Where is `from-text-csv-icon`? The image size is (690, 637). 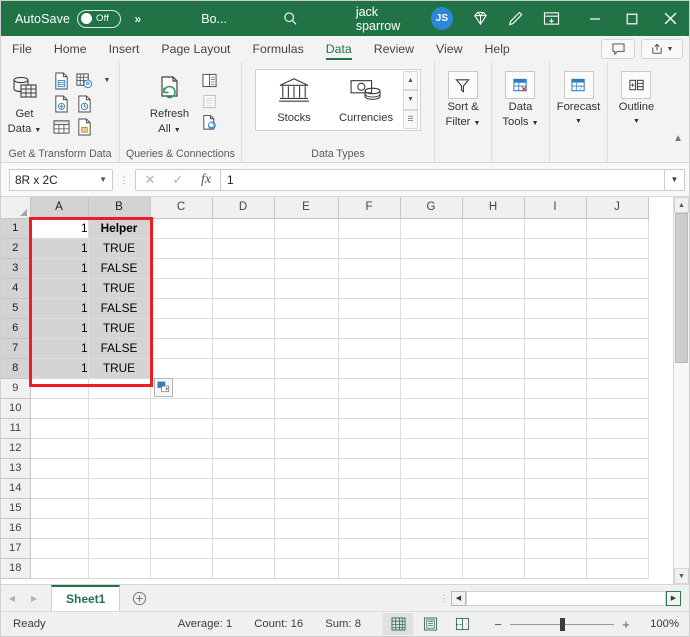 from-text-csv-icon is located at coordinates (61, 80).